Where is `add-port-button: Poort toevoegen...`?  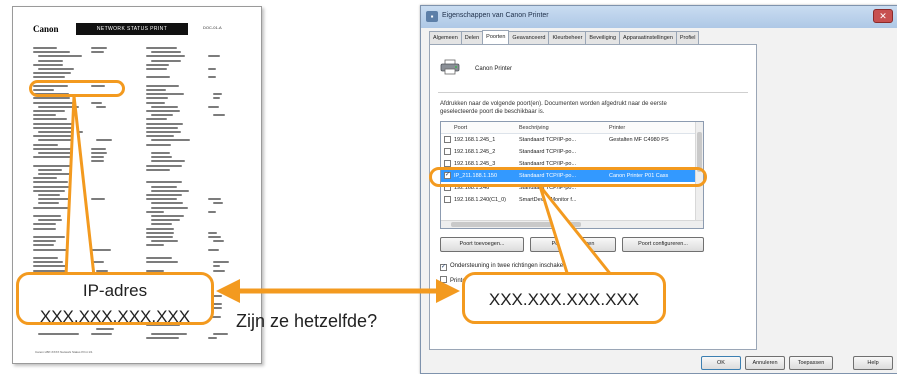
add-port-button: Poort toevoegen... is located at coordinates (482, 244).